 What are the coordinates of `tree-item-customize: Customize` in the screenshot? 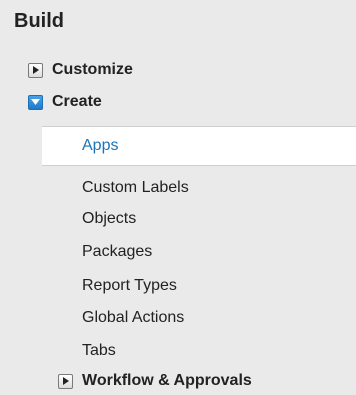 It's located at (80, 70).